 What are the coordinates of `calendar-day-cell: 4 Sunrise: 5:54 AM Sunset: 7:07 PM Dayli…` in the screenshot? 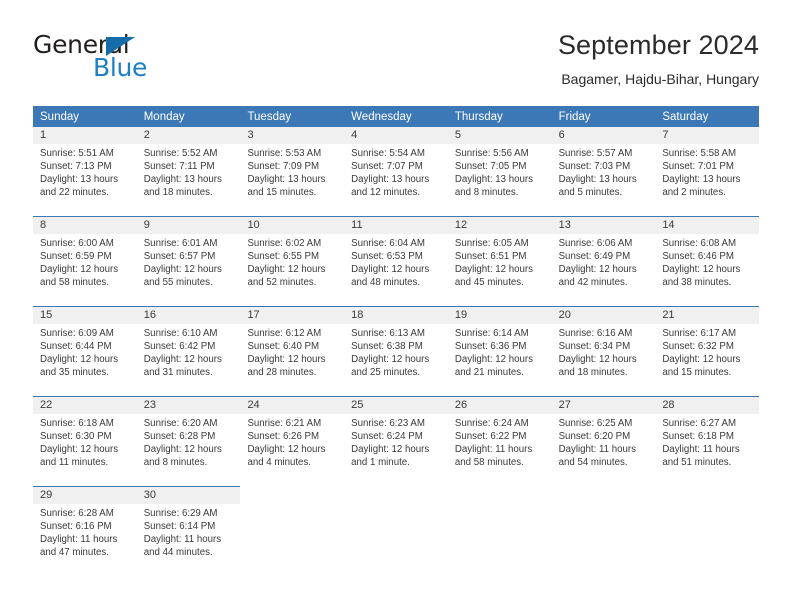 It's located at (396, 171).